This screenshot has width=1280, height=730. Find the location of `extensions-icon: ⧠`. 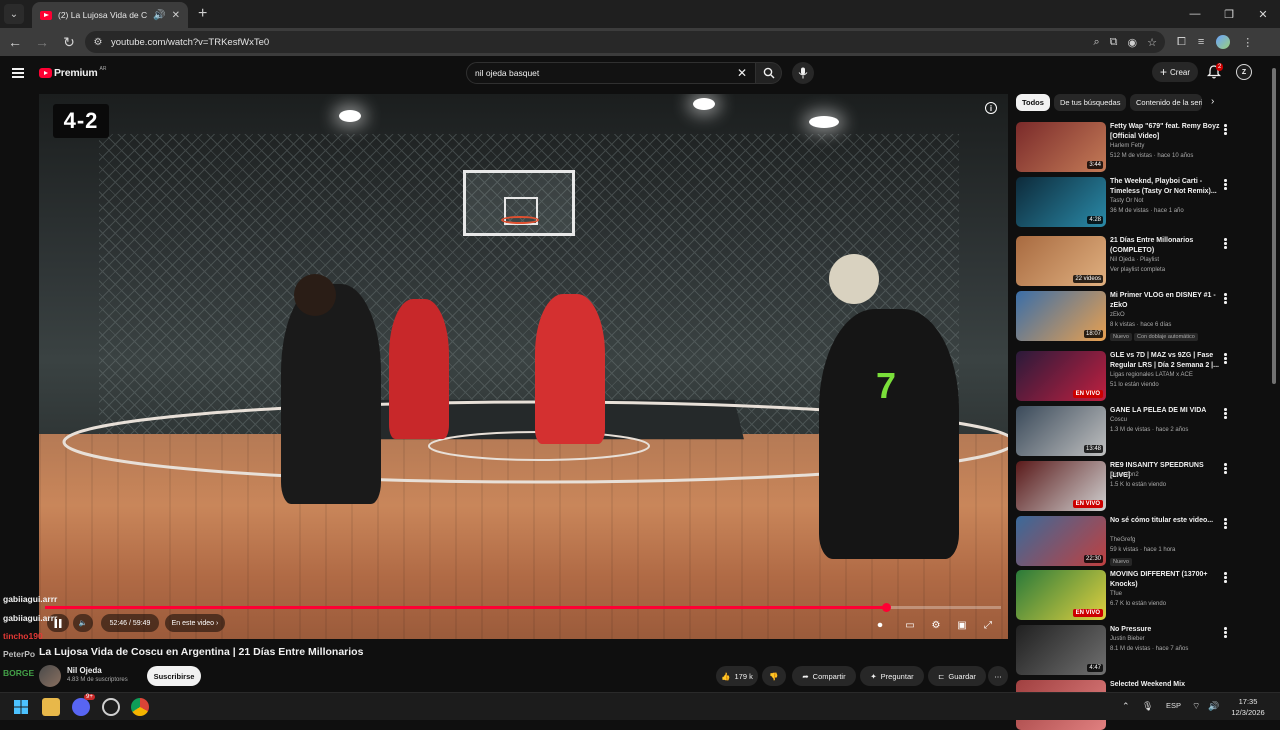

extensions-icon: ⧠ is located at coordinates (1181, 42).